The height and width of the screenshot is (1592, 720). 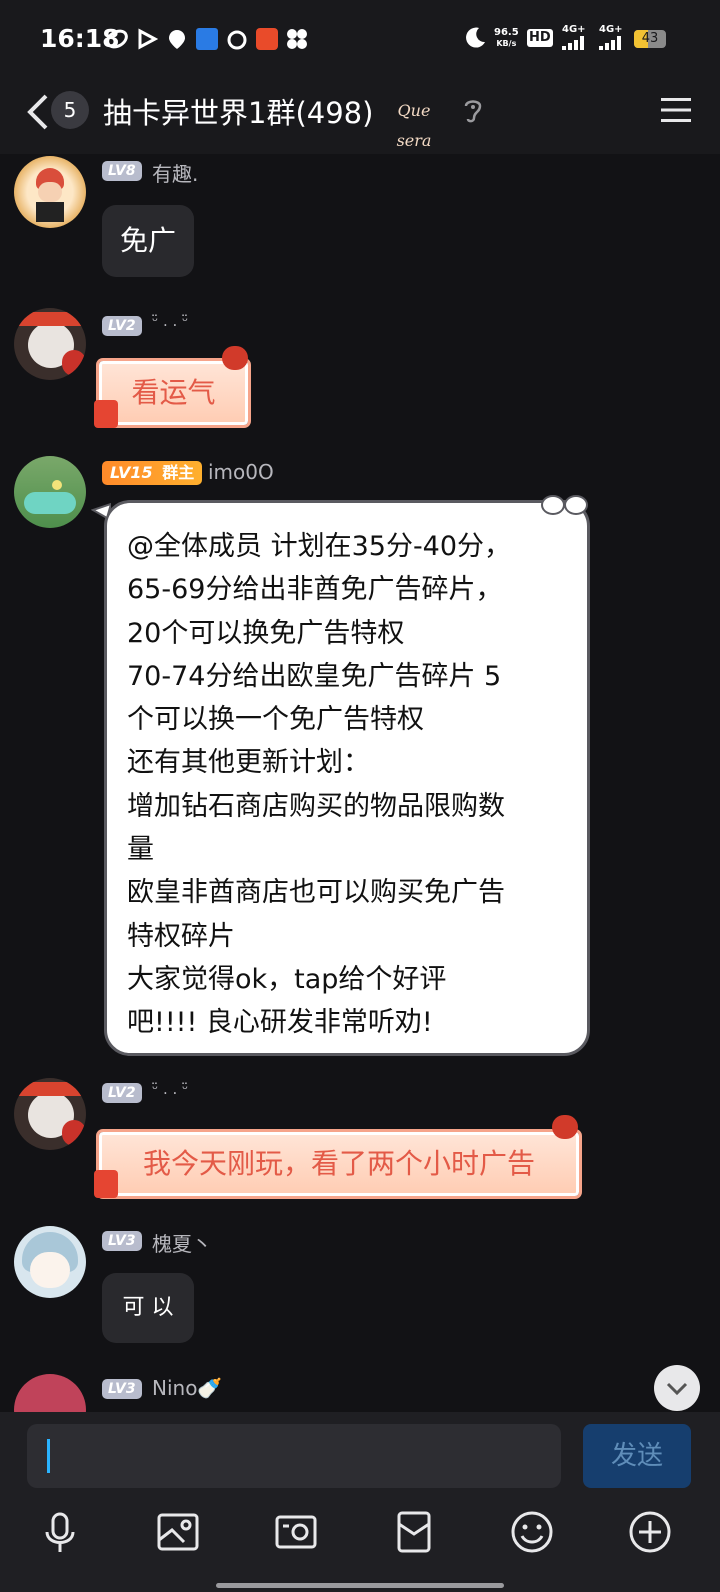 What do you see at coordinates (207, 39) in the screenshot?
I see `app-icon-blue` at bounding box center [207, 39].